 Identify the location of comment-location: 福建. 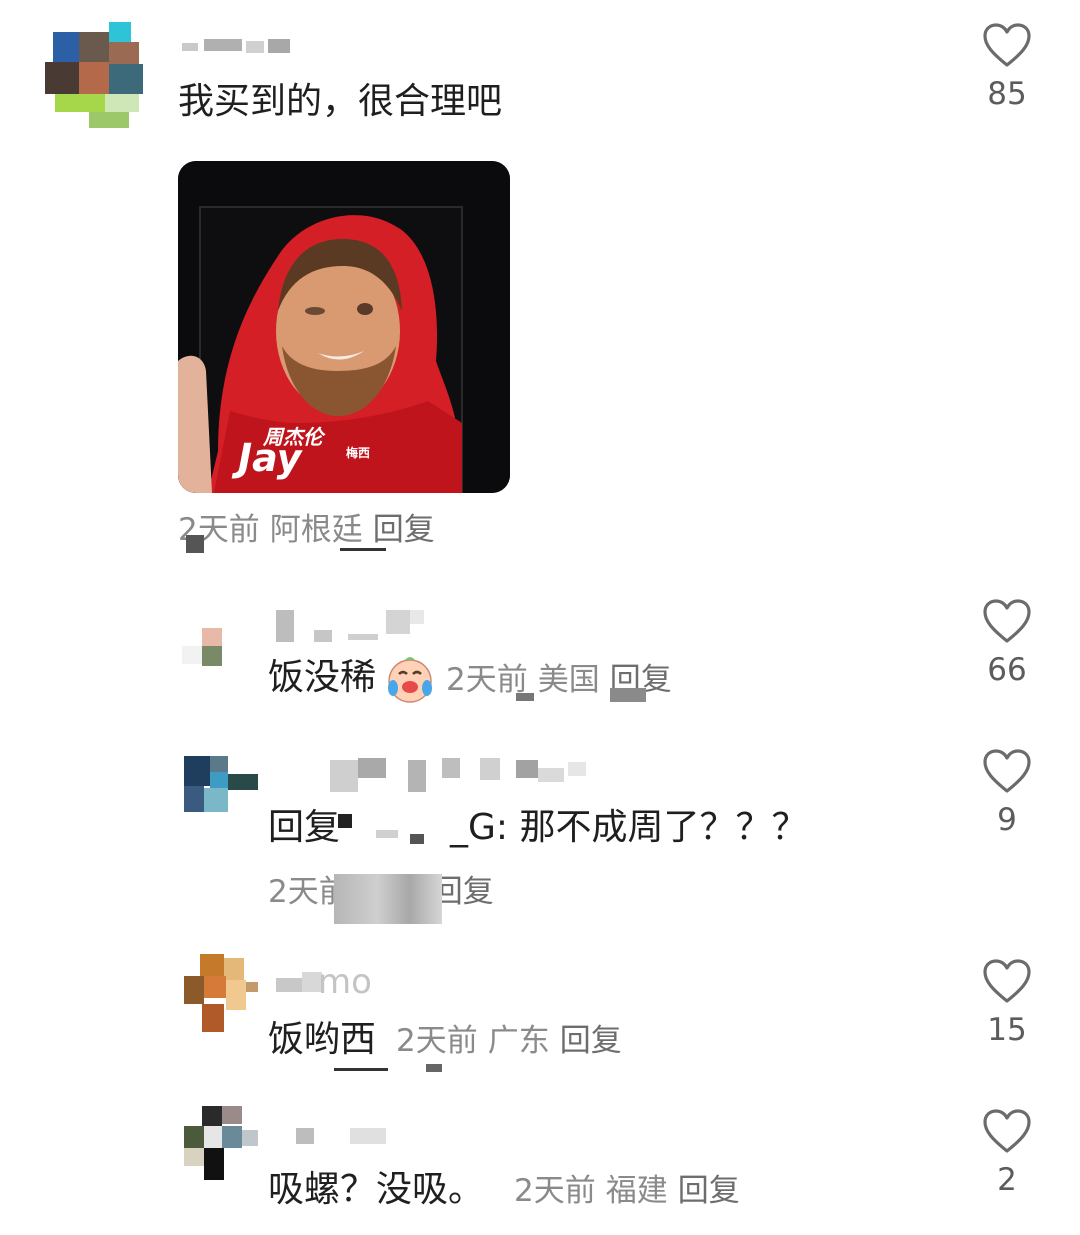
(636, 1191).